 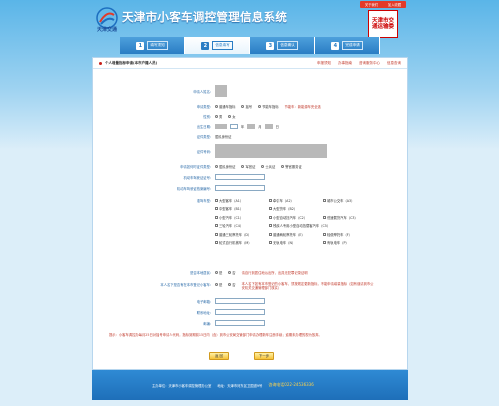 I want to click on about-us-link: 关于我们, so click(x=371, y=4).